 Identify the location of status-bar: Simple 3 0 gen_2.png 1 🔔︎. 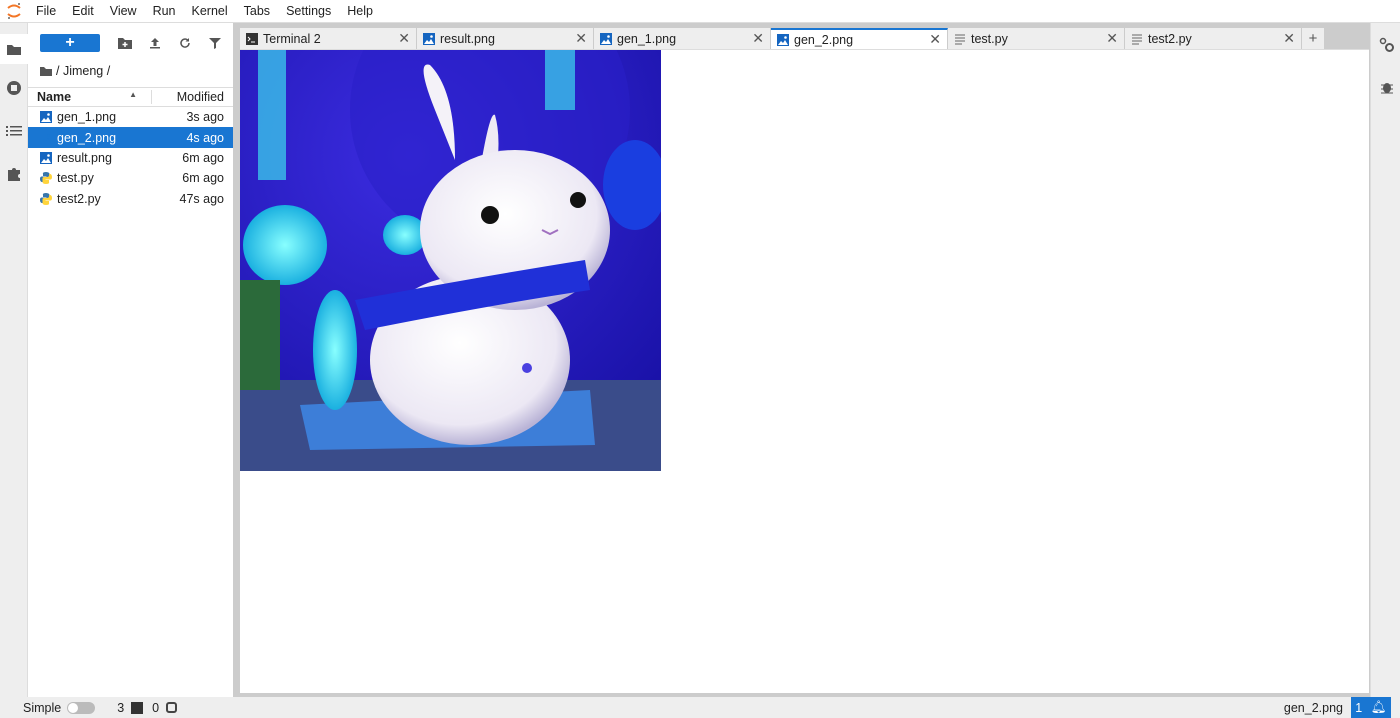
(700, 707).